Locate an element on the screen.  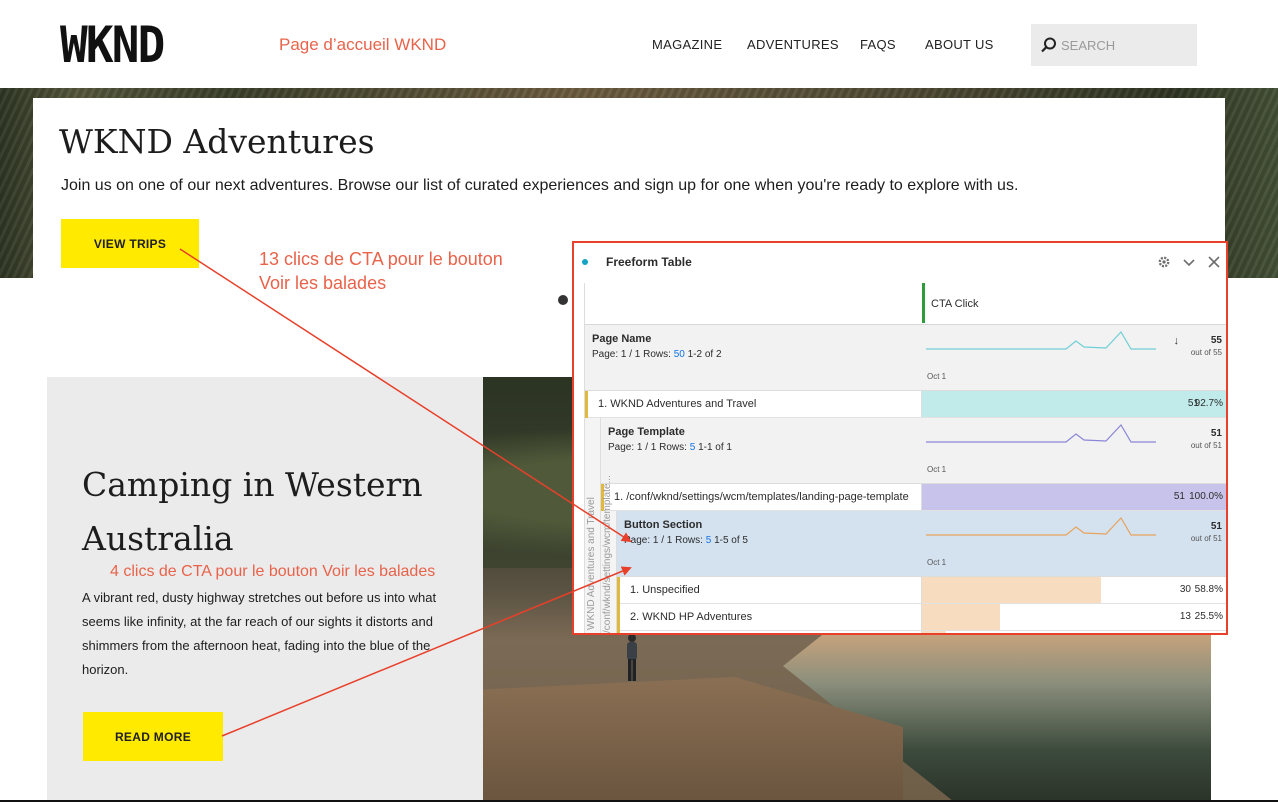
wknd-logo: WKND is located at coordinates (112, 45).